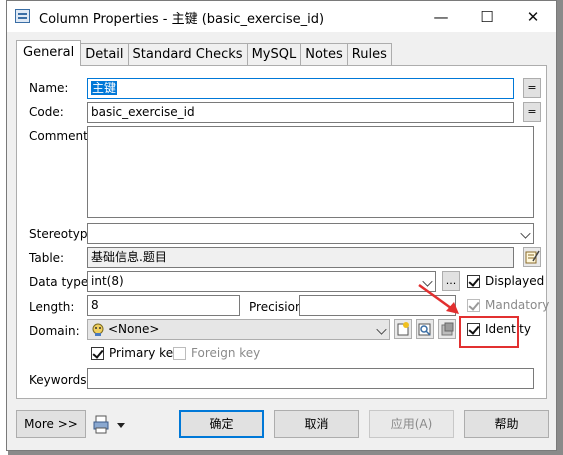  Describe the element at coordinates (300, 88) in the screenshot. I see `name-field: 主键` at that location.